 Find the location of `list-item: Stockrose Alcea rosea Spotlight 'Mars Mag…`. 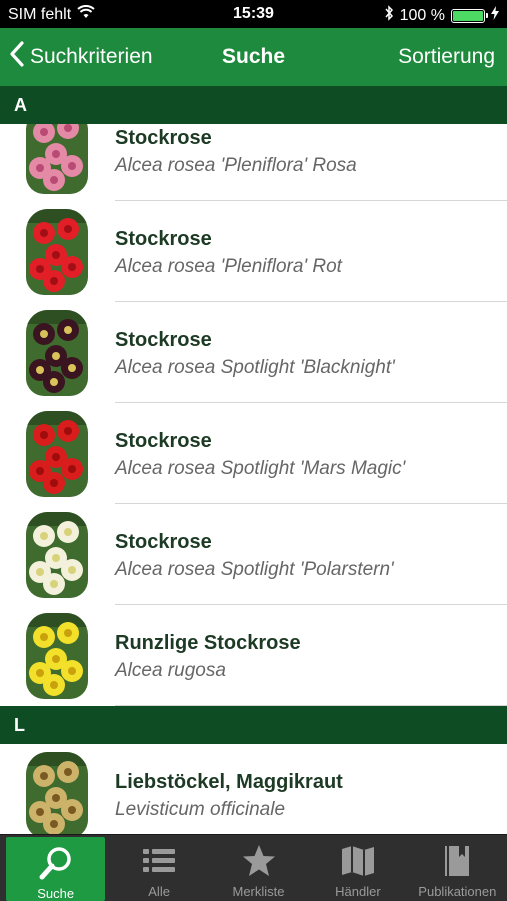

list-item: Stockrose Alcea rosea Spotlight 'Mars Mag… is located at coordinates (253, 453).